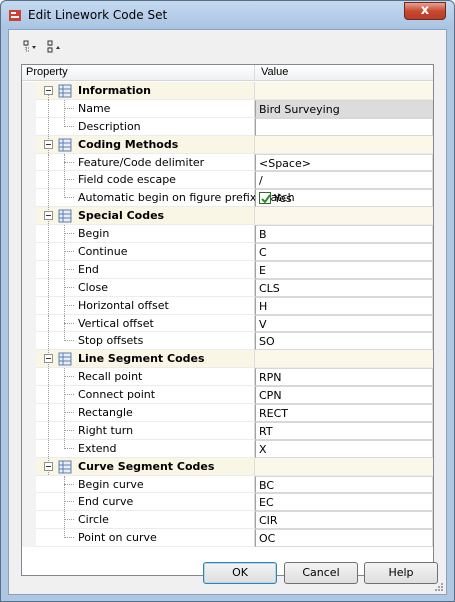 The image size is (455, 602). I want to click on property-value: BC, so click(267, 485).